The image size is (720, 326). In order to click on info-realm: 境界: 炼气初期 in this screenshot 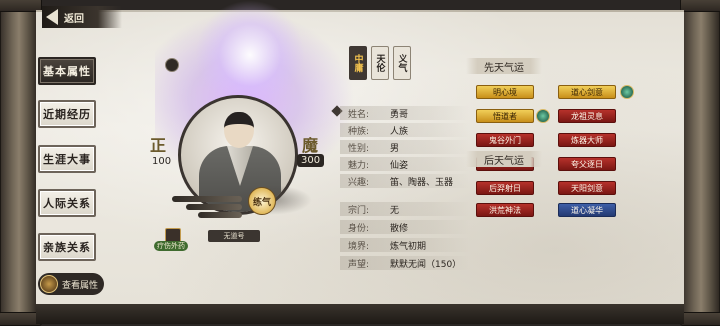, I will do `click(405, 245)`.